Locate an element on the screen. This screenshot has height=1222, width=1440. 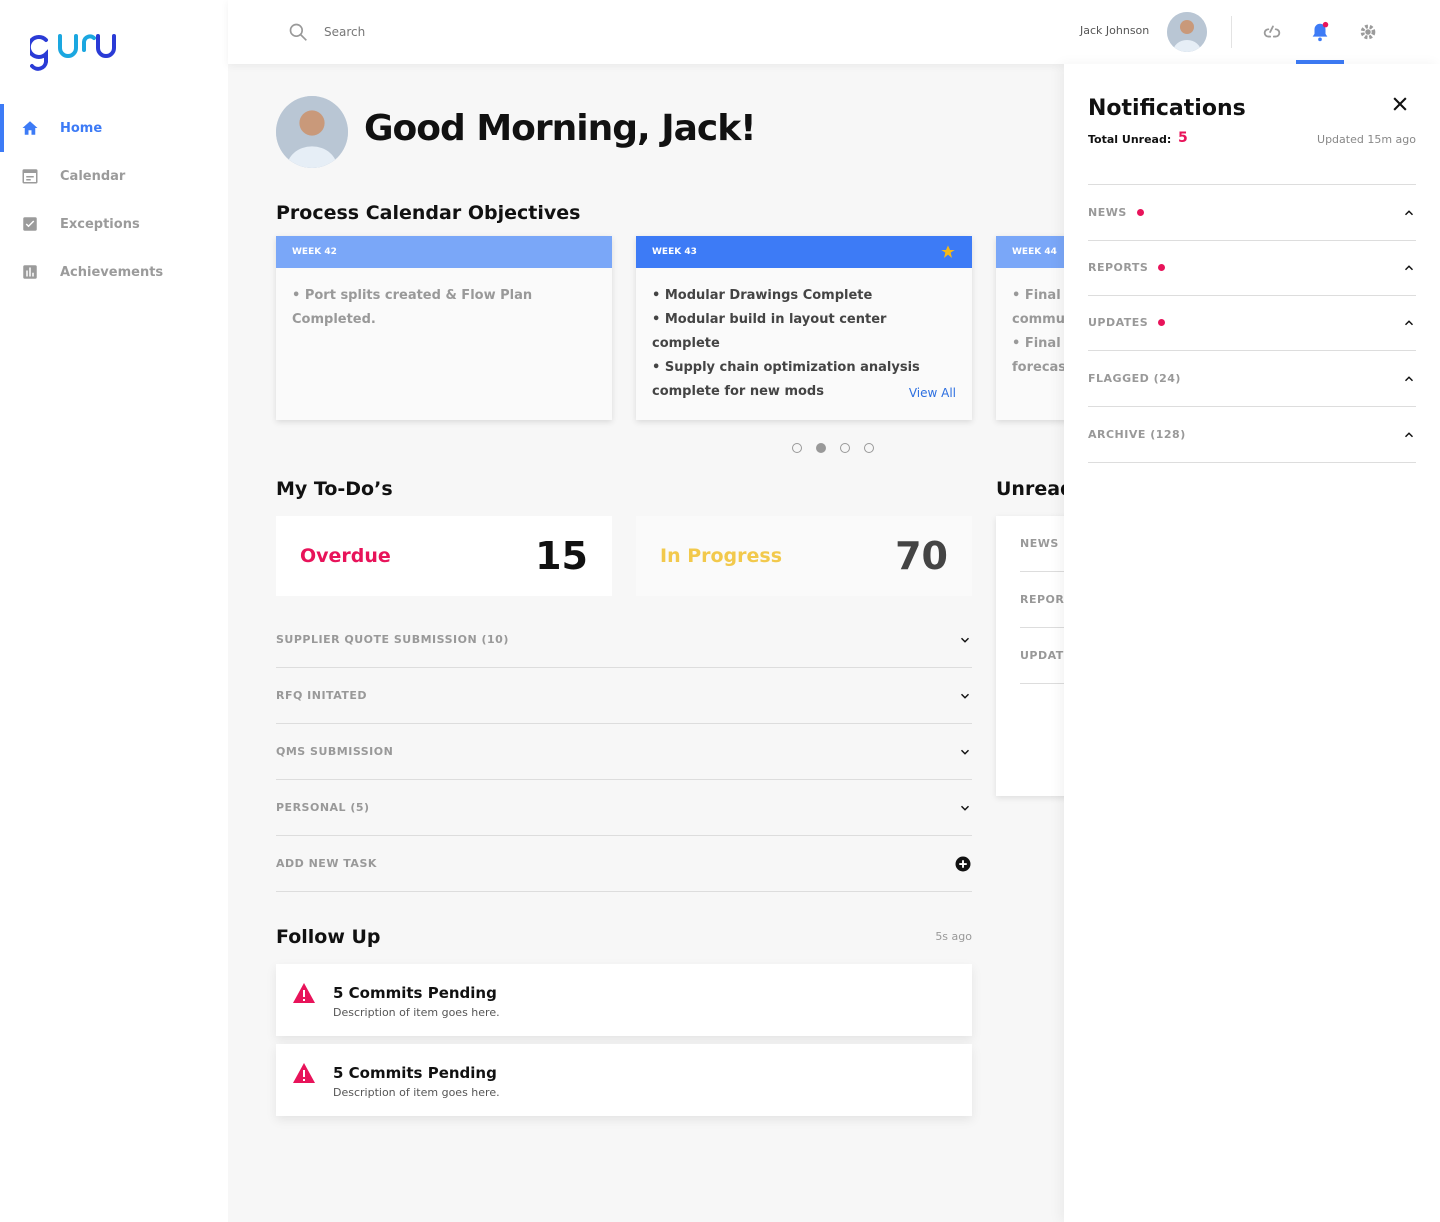
notification-row-reports: REPORTS is located at coordinates (1252, 268).